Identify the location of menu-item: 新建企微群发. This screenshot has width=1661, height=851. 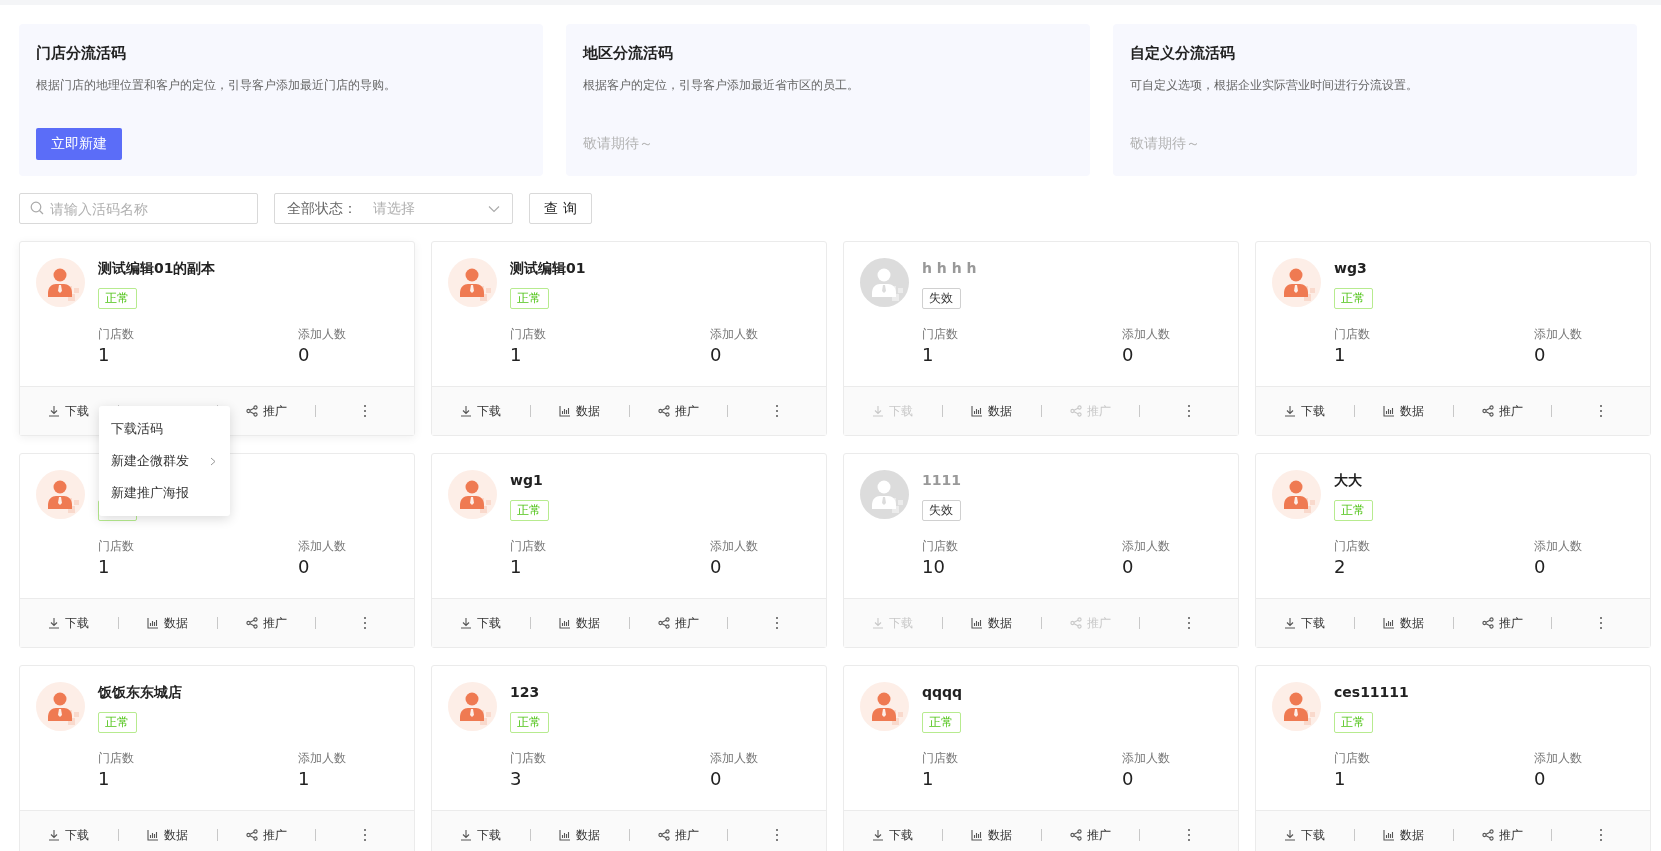
(164, 461).